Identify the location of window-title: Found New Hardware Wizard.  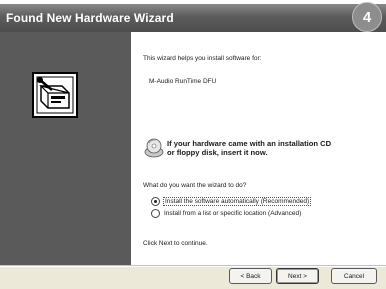
(90, 18).